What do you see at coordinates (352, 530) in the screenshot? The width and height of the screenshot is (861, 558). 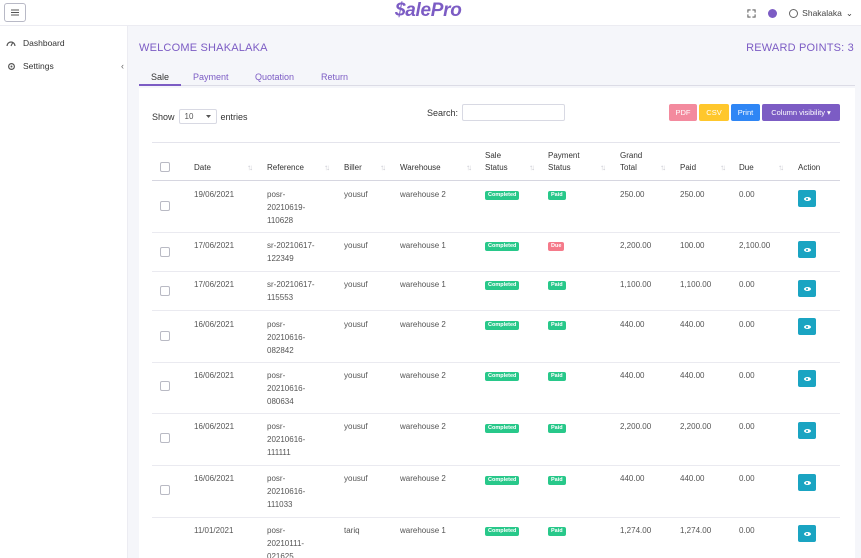 I see `cell-biller: tariq` at bounding box center [352, 530].